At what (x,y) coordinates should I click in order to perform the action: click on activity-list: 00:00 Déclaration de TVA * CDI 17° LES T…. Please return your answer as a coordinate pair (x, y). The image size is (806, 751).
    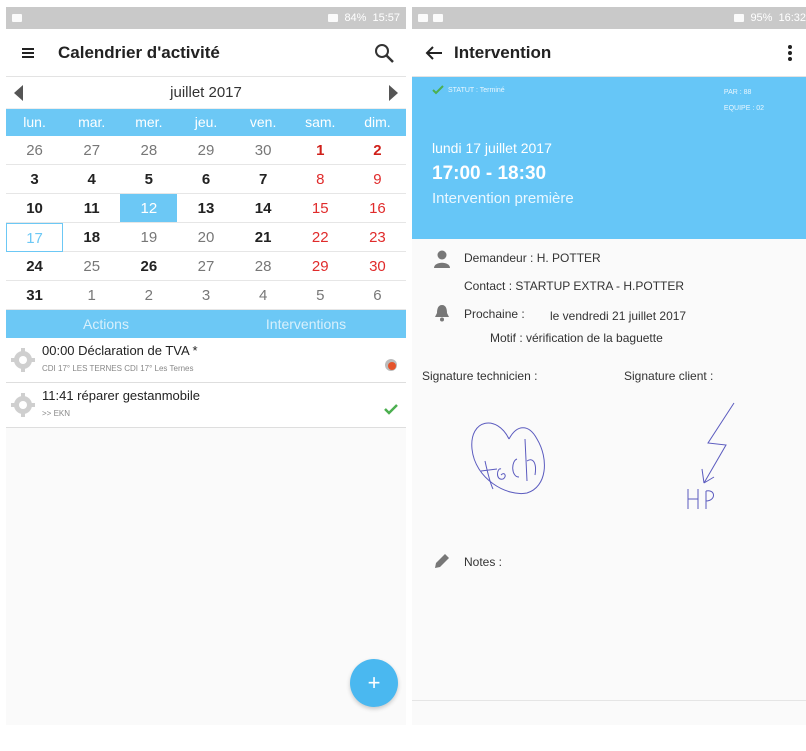
    Looking at the image, I should click on (206, 383).